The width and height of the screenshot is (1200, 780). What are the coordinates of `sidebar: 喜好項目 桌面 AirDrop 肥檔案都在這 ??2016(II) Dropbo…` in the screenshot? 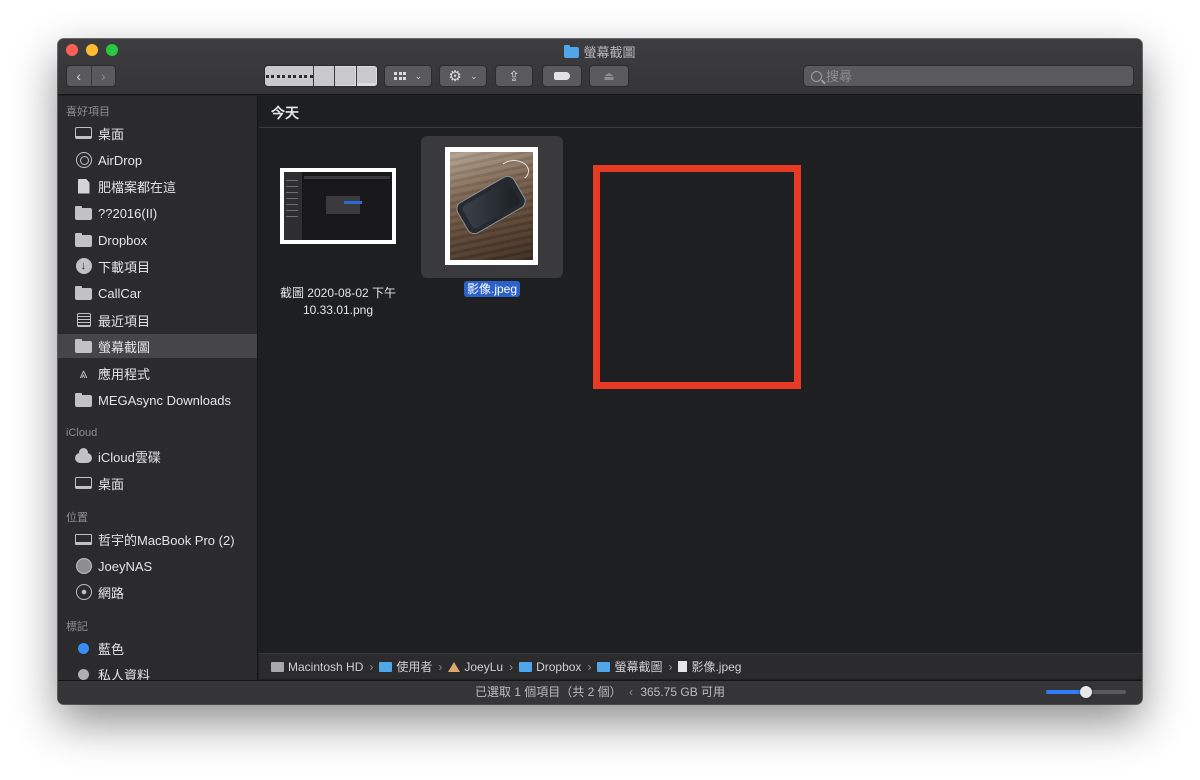 It's located at (158, 388).